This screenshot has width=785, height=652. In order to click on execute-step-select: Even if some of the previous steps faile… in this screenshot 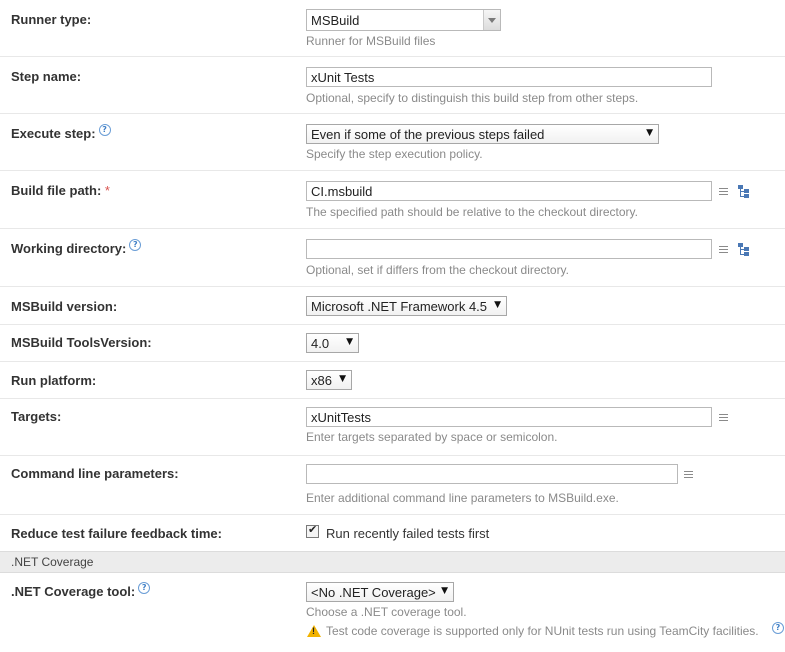, I will do `click(482, 134)`.